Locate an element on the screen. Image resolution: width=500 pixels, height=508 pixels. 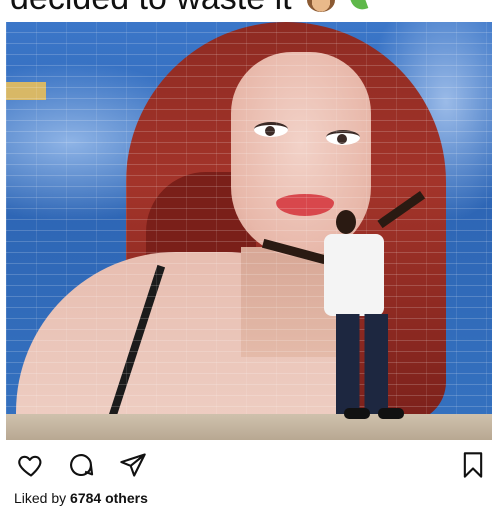
send-icon is located at coordinates (133, 465).